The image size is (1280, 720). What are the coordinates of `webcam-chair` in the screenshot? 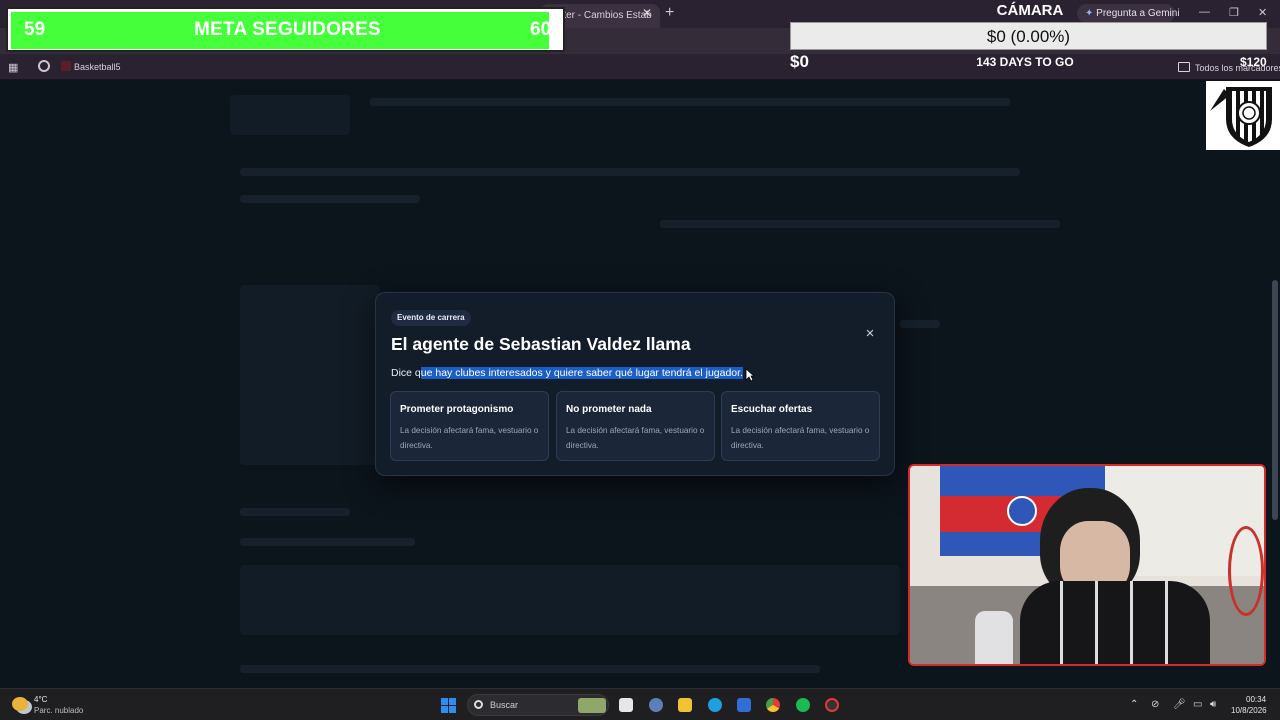 It's located at (1246, 571).